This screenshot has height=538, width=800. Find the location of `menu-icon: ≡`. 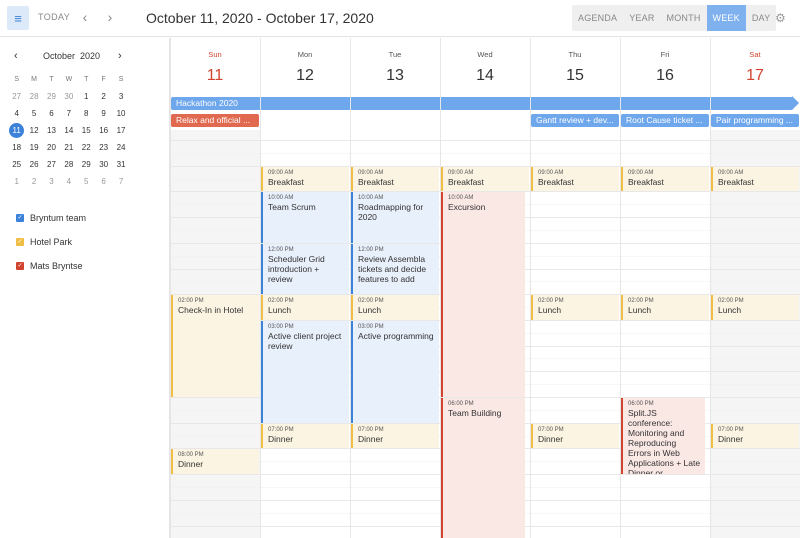

menu-icon: ≡ is located at coordinates (18, 18).